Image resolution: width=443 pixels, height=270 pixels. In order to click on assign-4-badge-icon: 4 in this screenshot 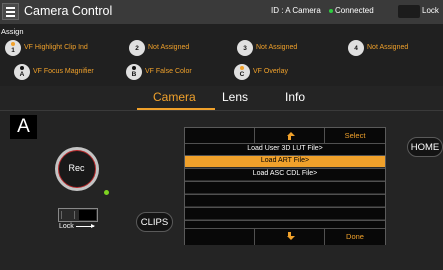, I will do `click(356, 48)`.